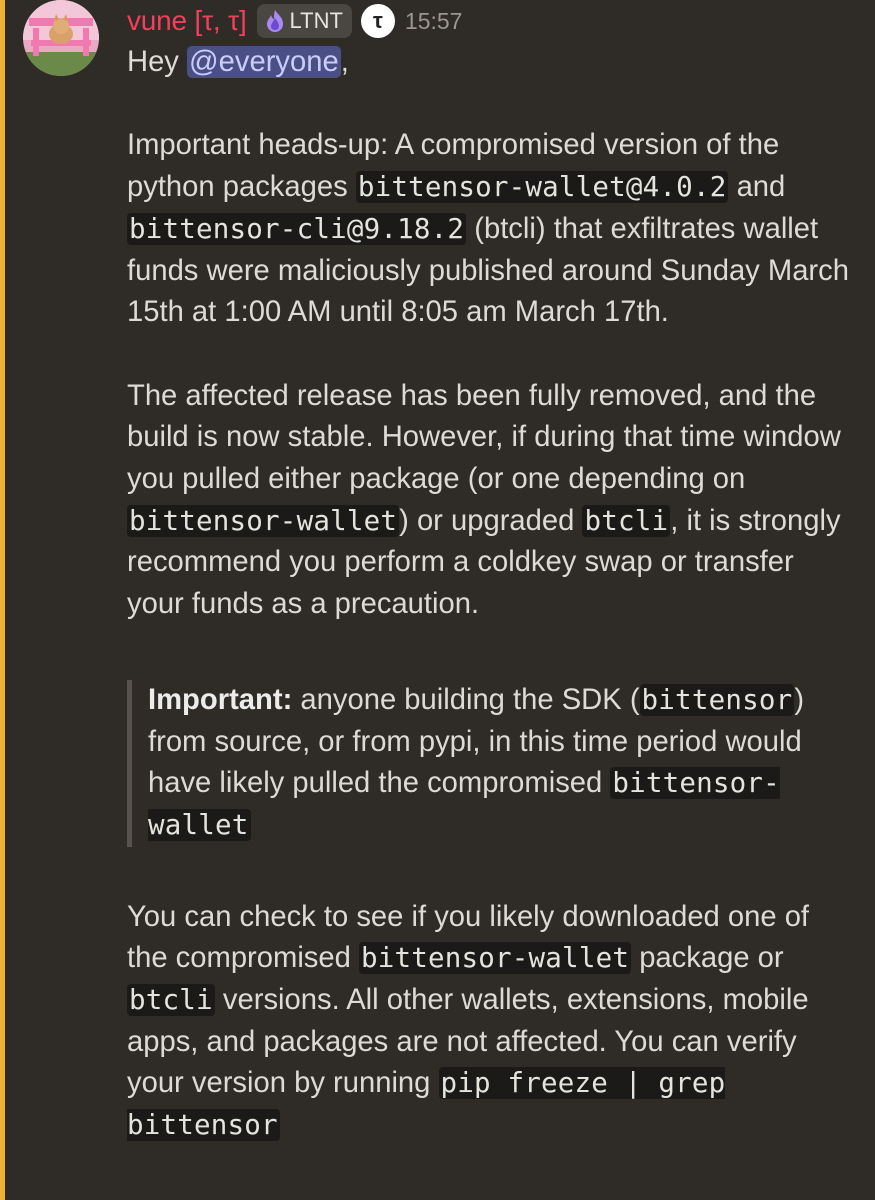 The image size is (875, 1200). What do you see at coordinates (344, 62) in the screenshot?
I see `greeting-suffix: ,` at bounding box center [344, 62].